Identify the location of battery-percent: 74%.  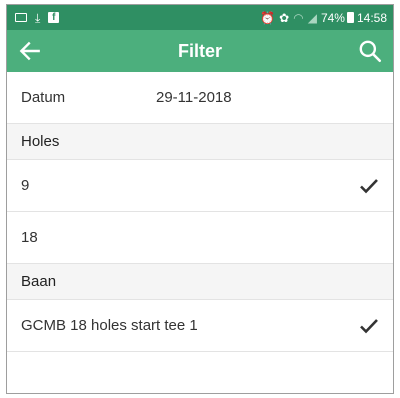
(332, 17).